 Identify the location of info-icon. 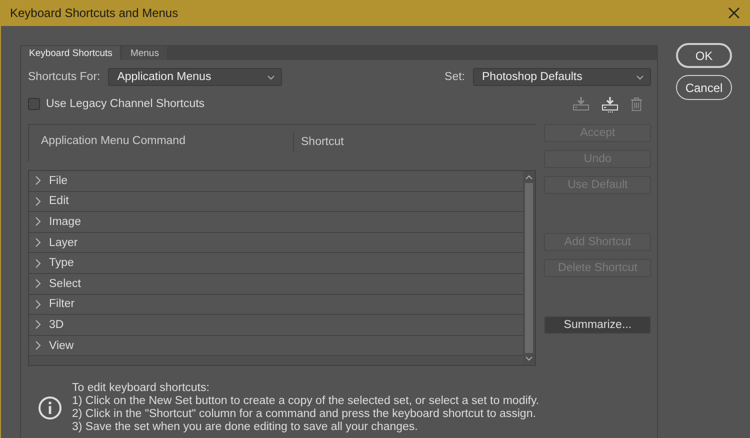
(50, 408).